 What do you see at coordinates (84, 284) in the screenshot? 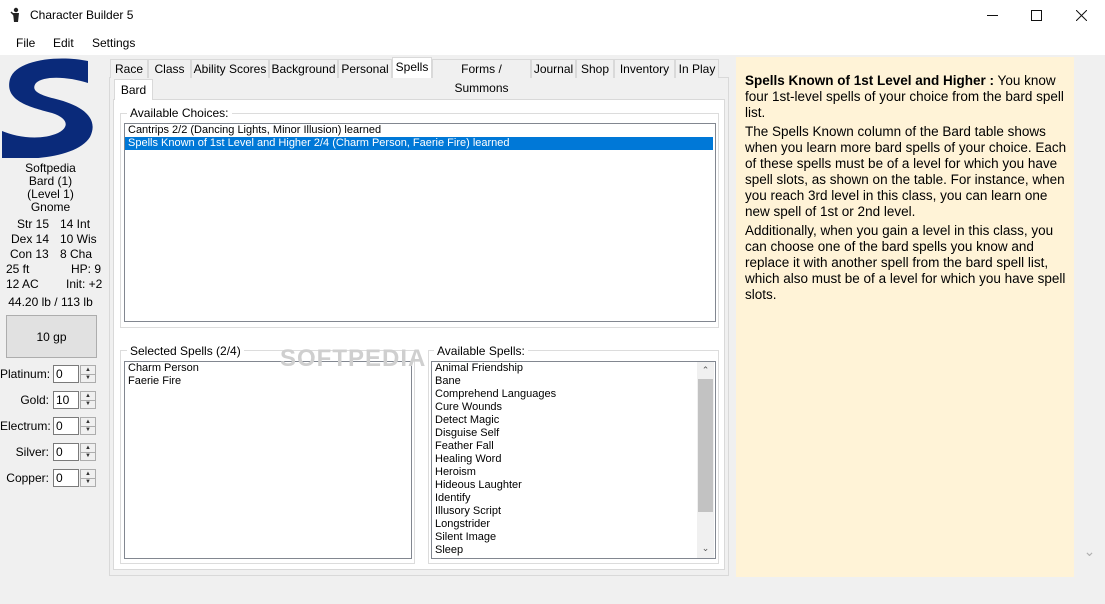
I see `stat-init: Init: +2` at bounding box center [84, 284].